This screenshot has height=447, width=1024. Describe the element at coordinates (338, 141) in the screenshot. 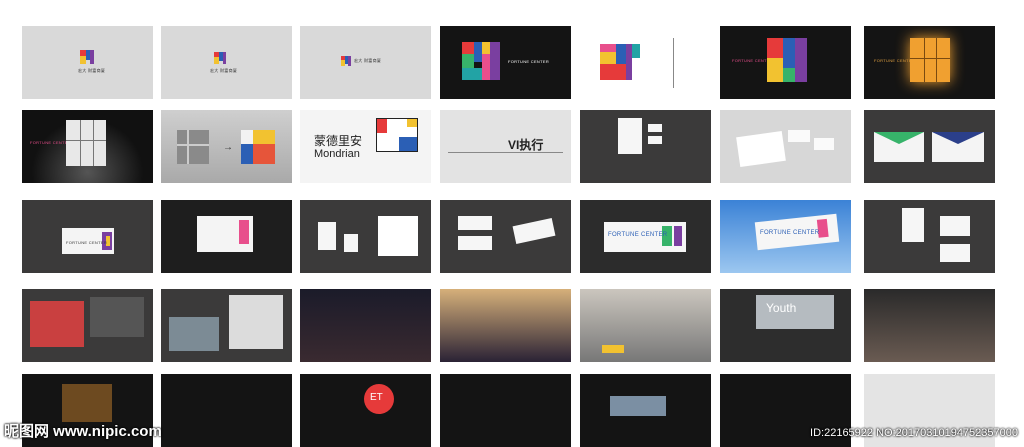

I see `mondrian-cn: 蒙德里安` at that location.